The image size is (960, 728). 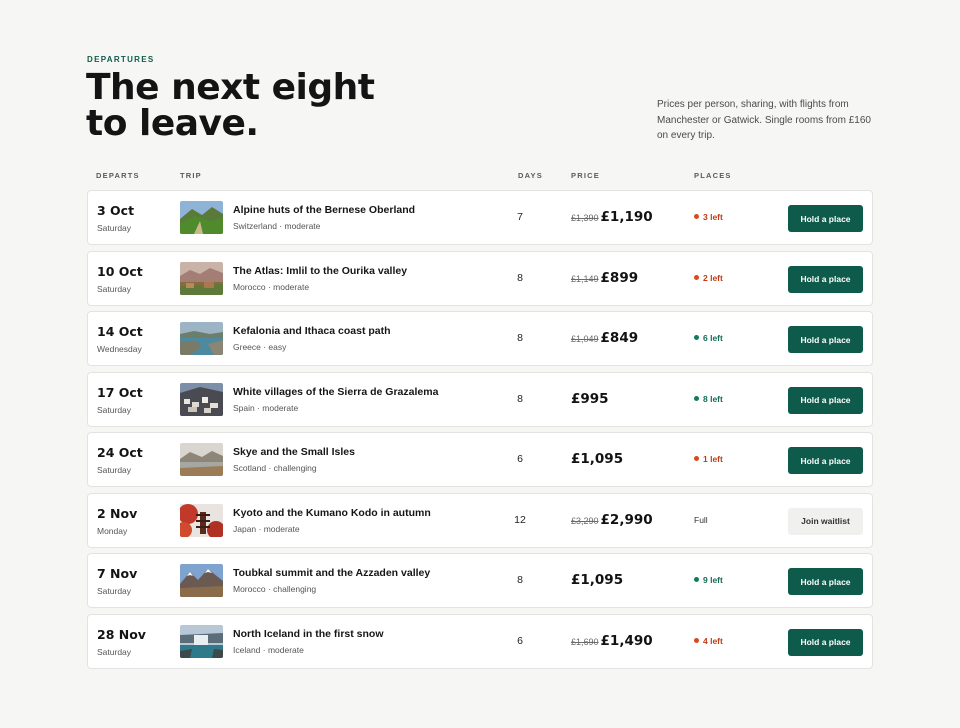 I want to click on places-status: 6 left, so click(x=708, y=338).